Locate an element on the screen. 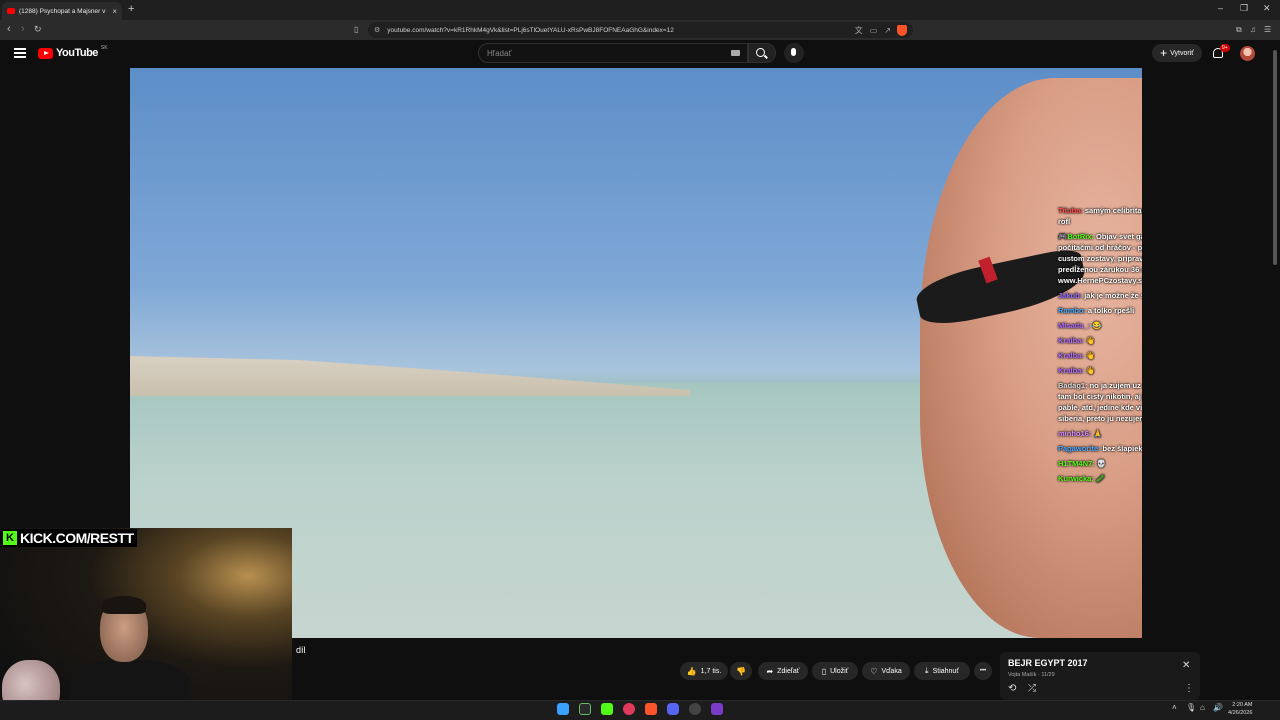 The image size is (1280, 720). tray-chevron-icon: ˄ is located at coordinates (1174, 707).